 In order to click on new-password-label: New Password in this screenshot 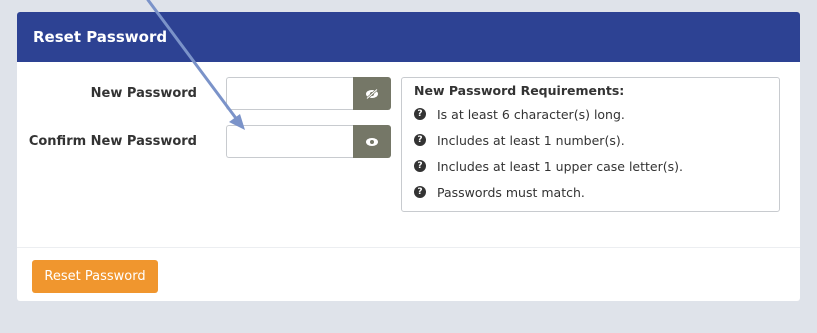, I will do `click(143, 93)`.